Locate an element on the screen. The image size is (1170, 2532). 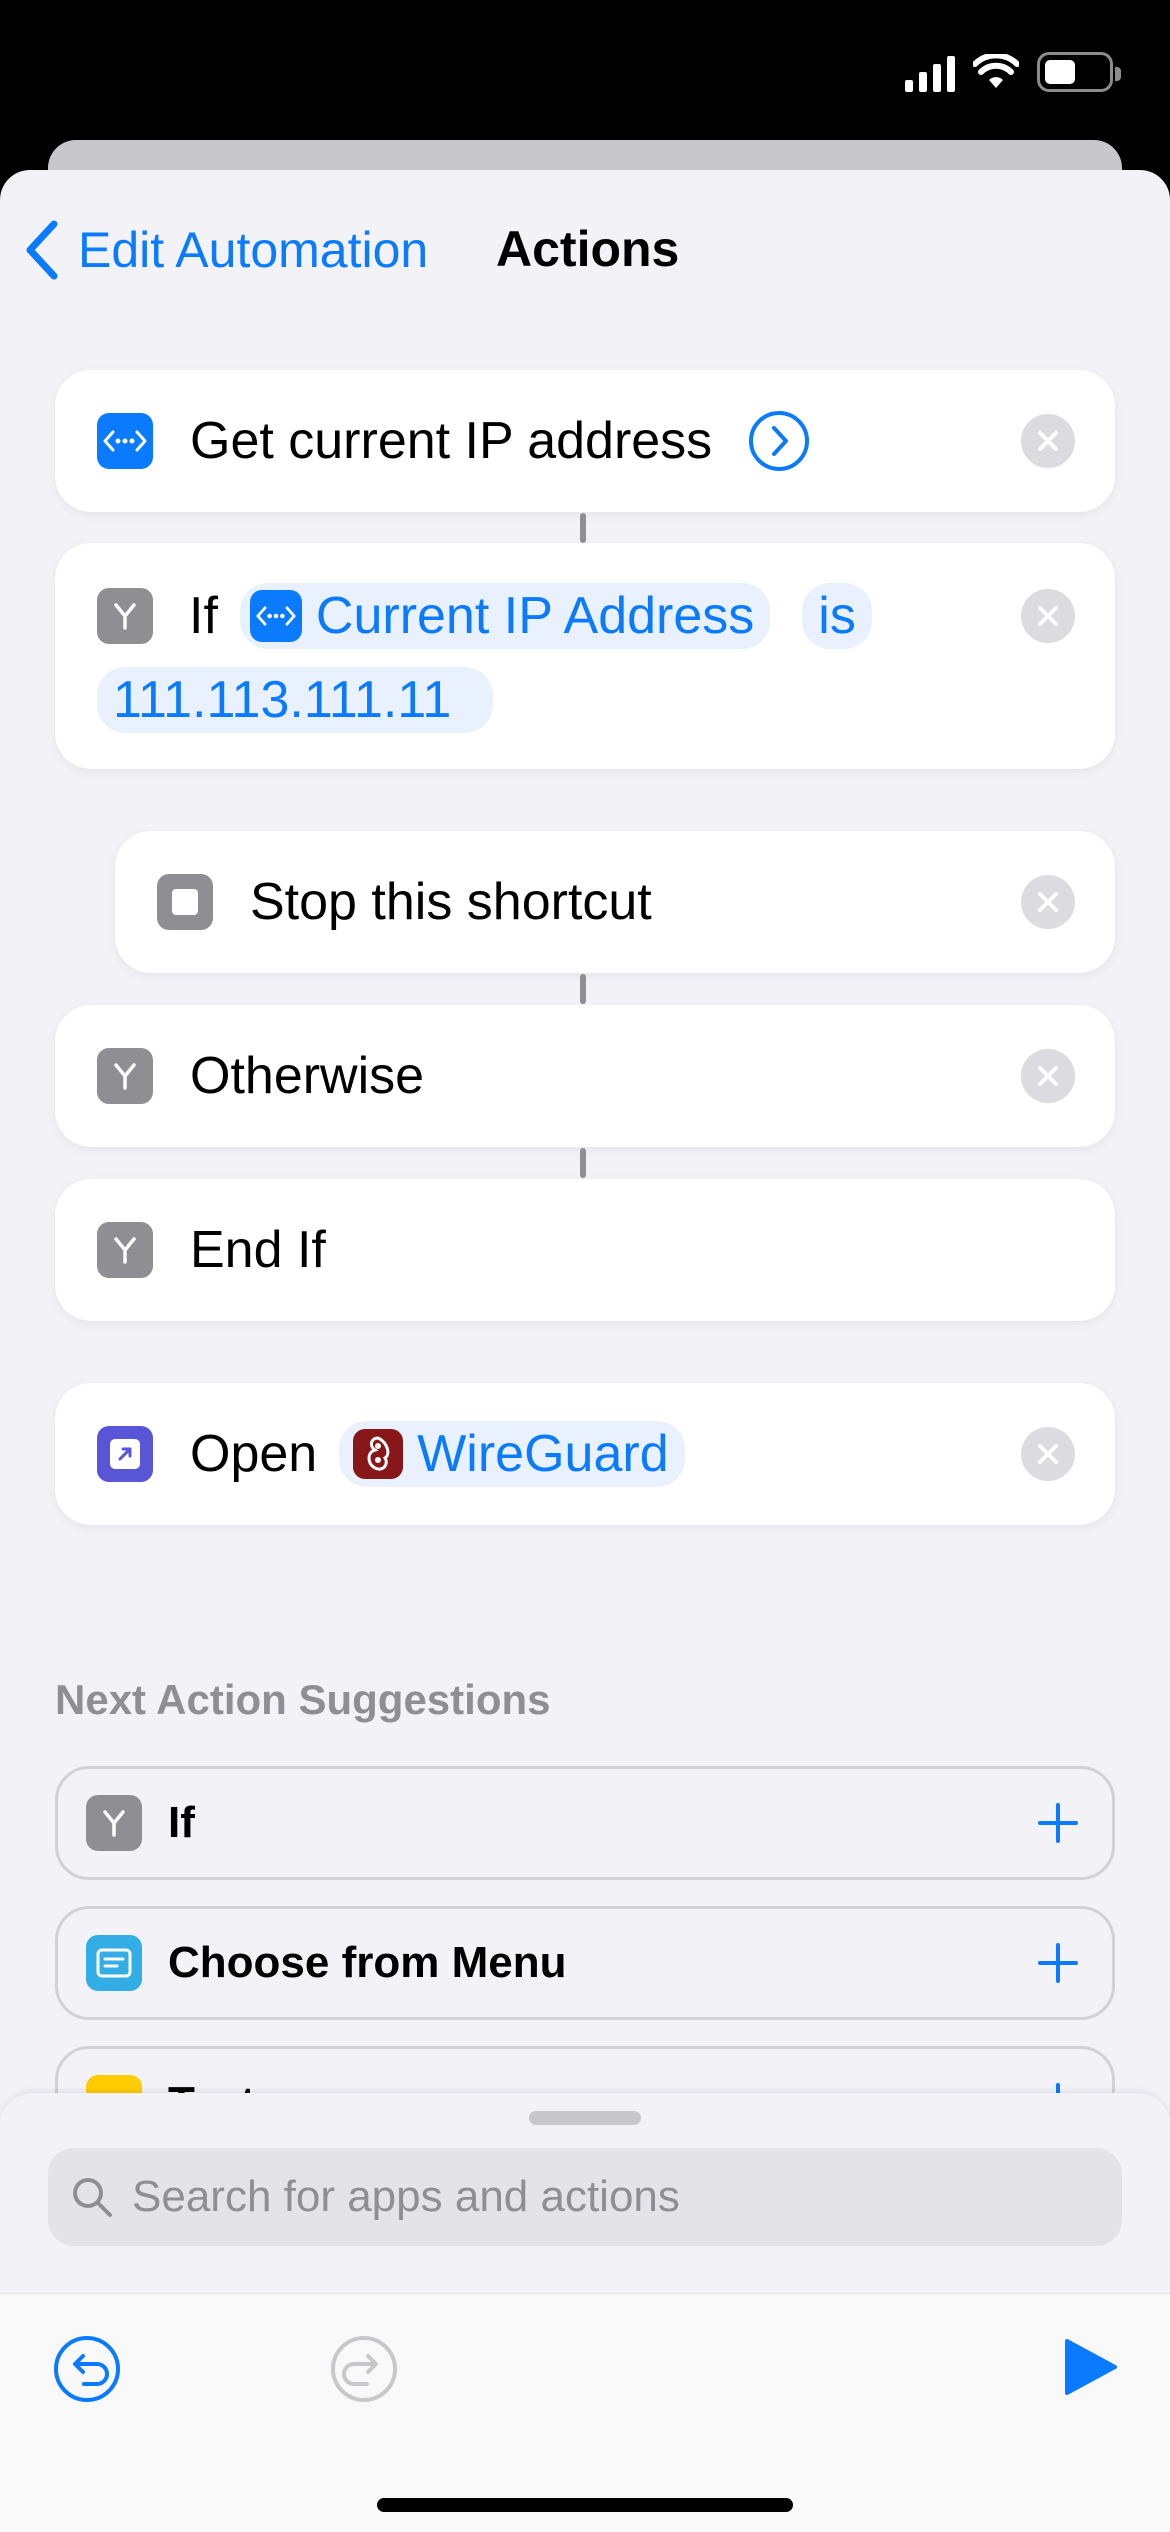
play-icon is located at coordinates (1091, 2367).